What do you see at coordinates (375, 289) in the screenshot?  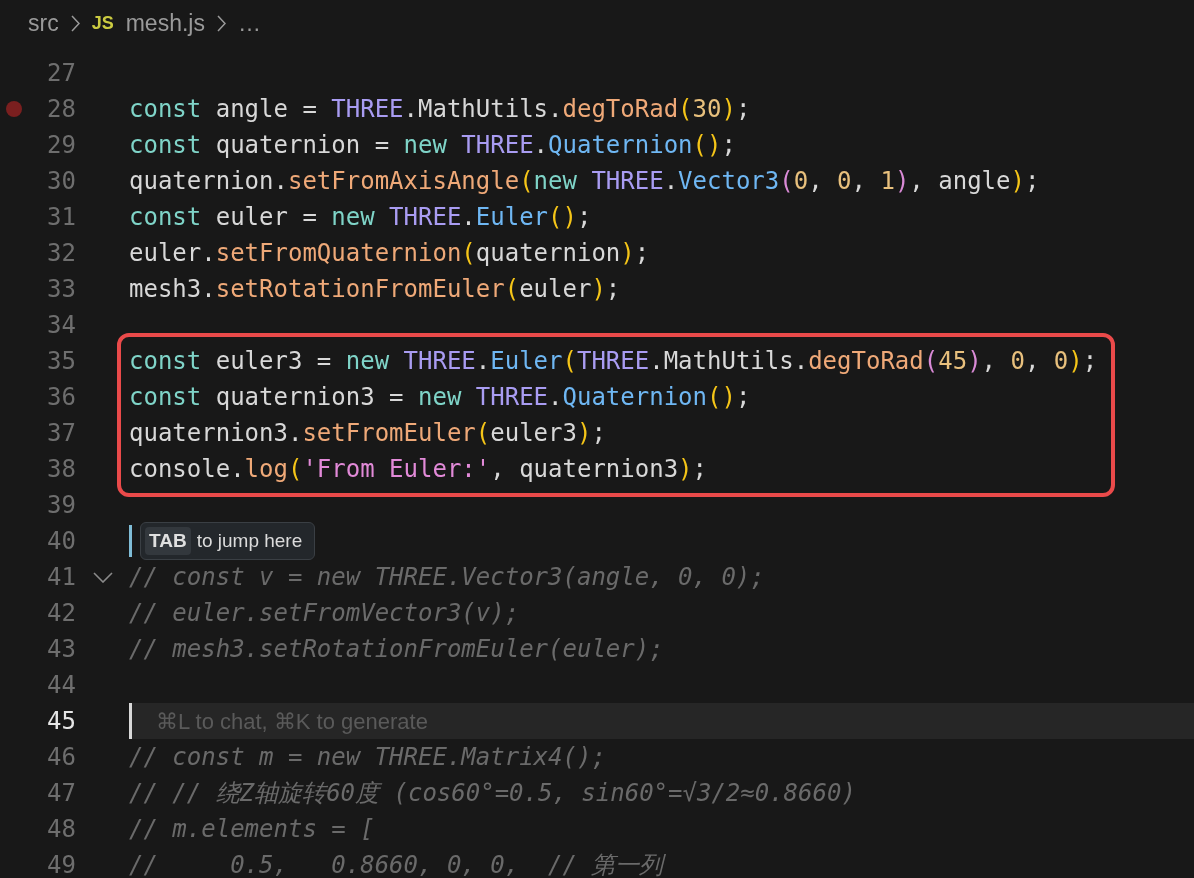 I see `code-line: mesh3.setRotationFromEuler(euler);` at bounding box center [375, 289].